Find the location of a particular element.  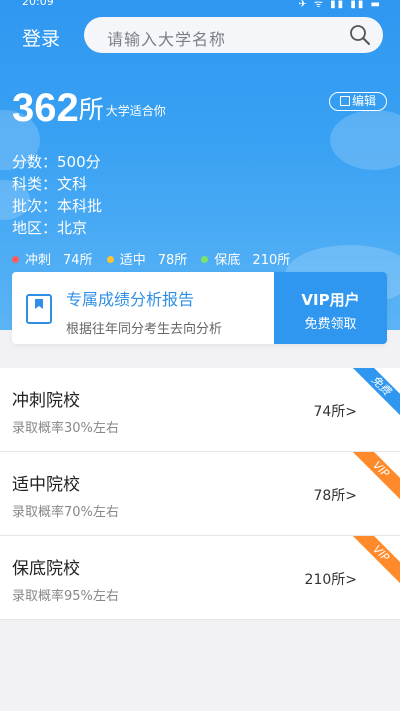

legend-count: 78所 is located at coordinates (172, 260).